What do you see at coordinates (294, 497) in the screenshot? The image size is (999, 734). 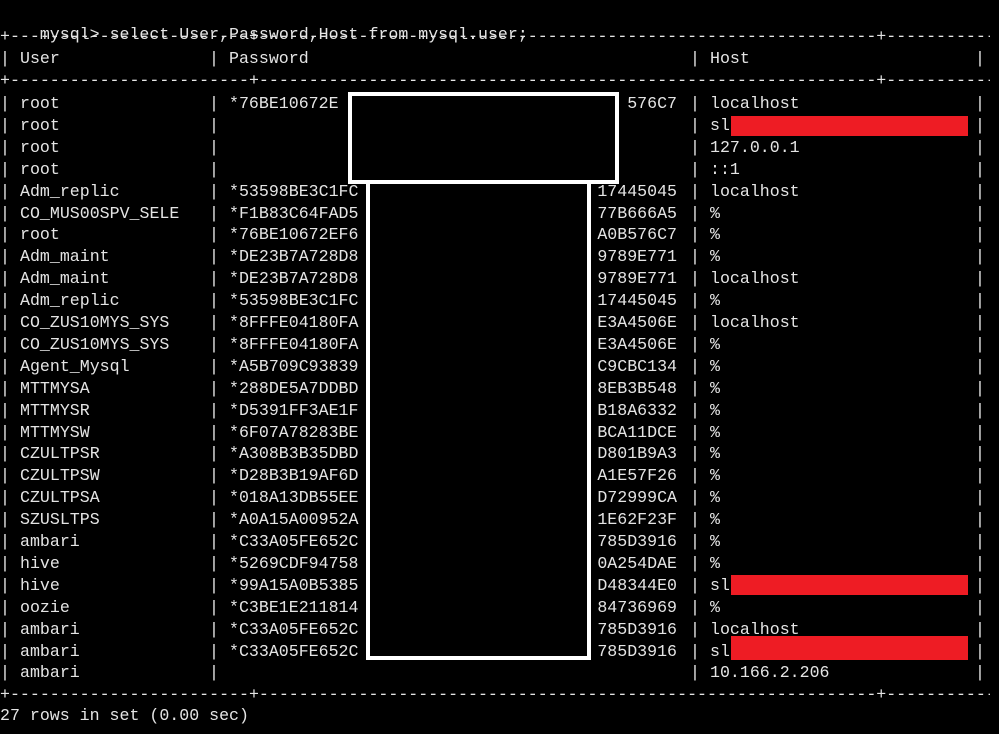 I see `cell-password: *018A13DB55EE` at bounding box center [294, 497].